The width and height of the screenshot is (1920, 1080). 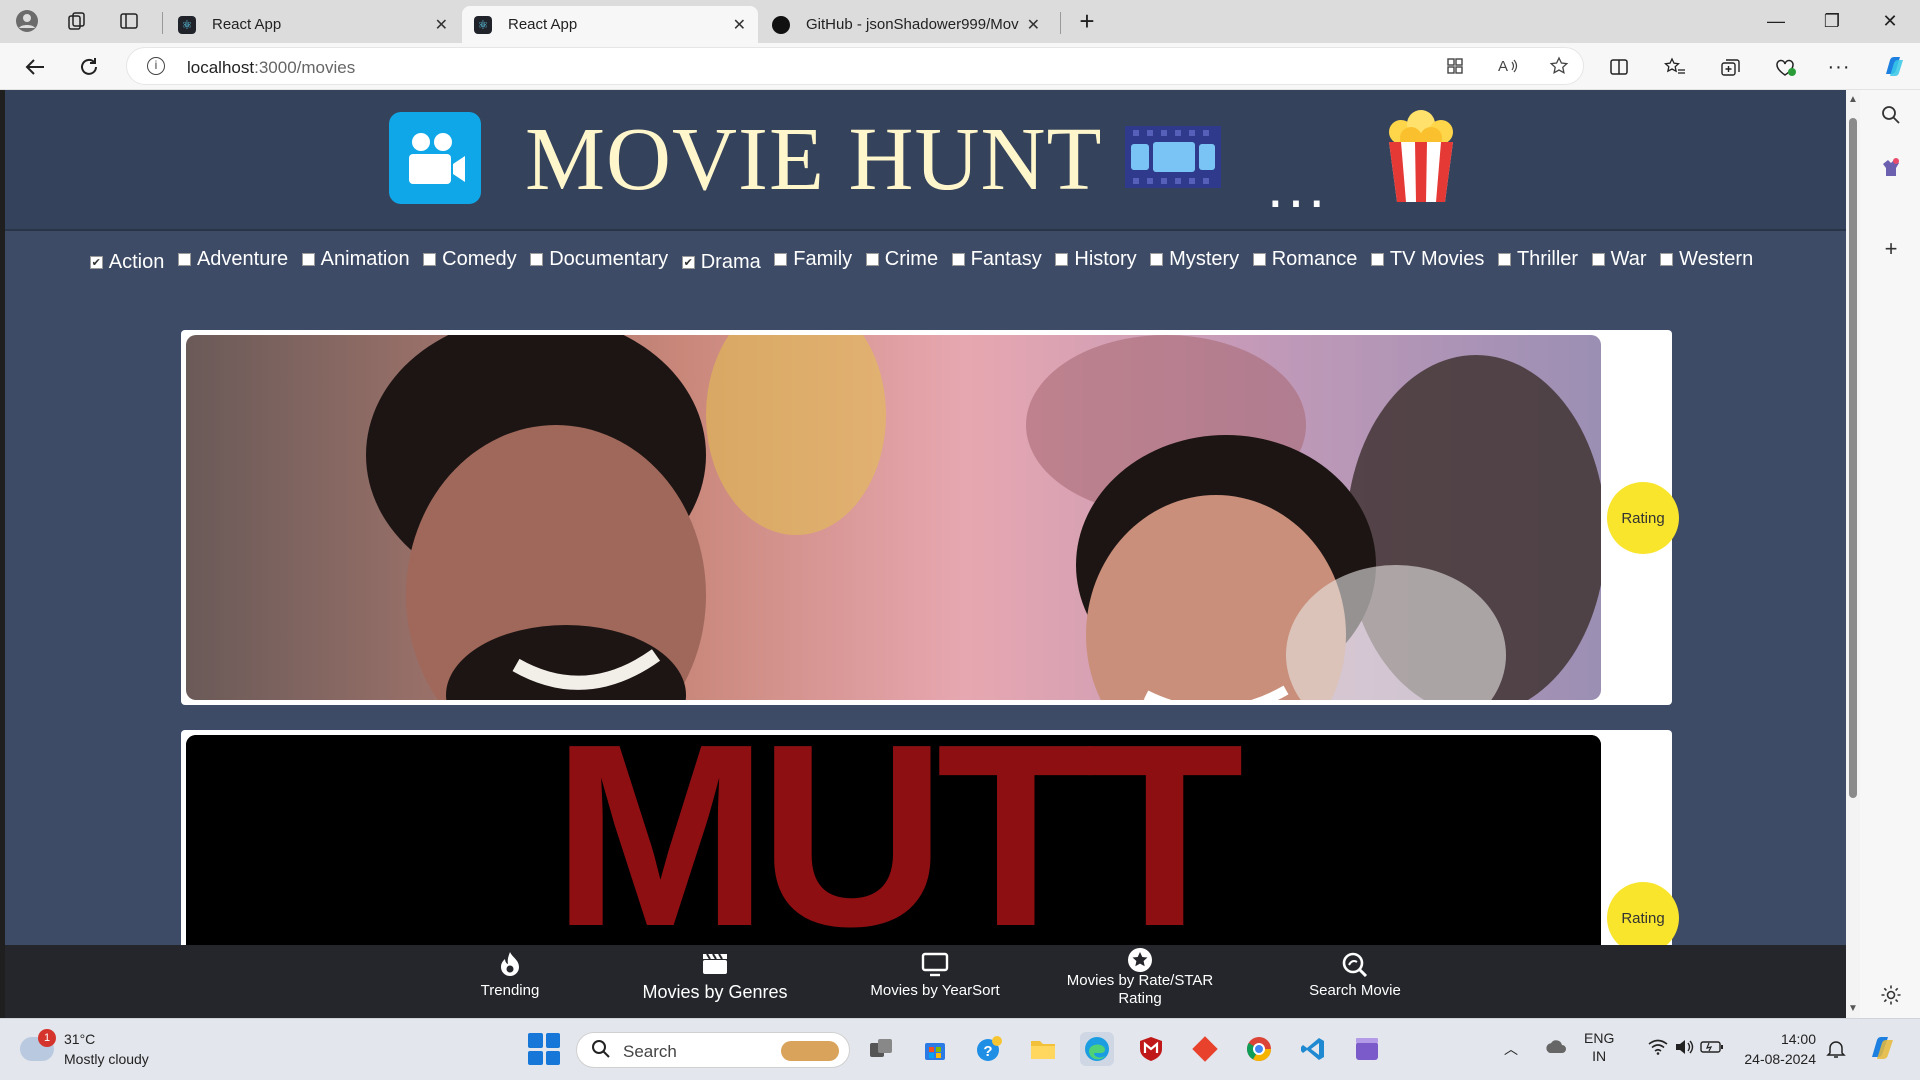 What do you see at coordinates (126, 262) in the screenshot?
I see `genre-action: ✔ Action` at bounding box center [126, 262].